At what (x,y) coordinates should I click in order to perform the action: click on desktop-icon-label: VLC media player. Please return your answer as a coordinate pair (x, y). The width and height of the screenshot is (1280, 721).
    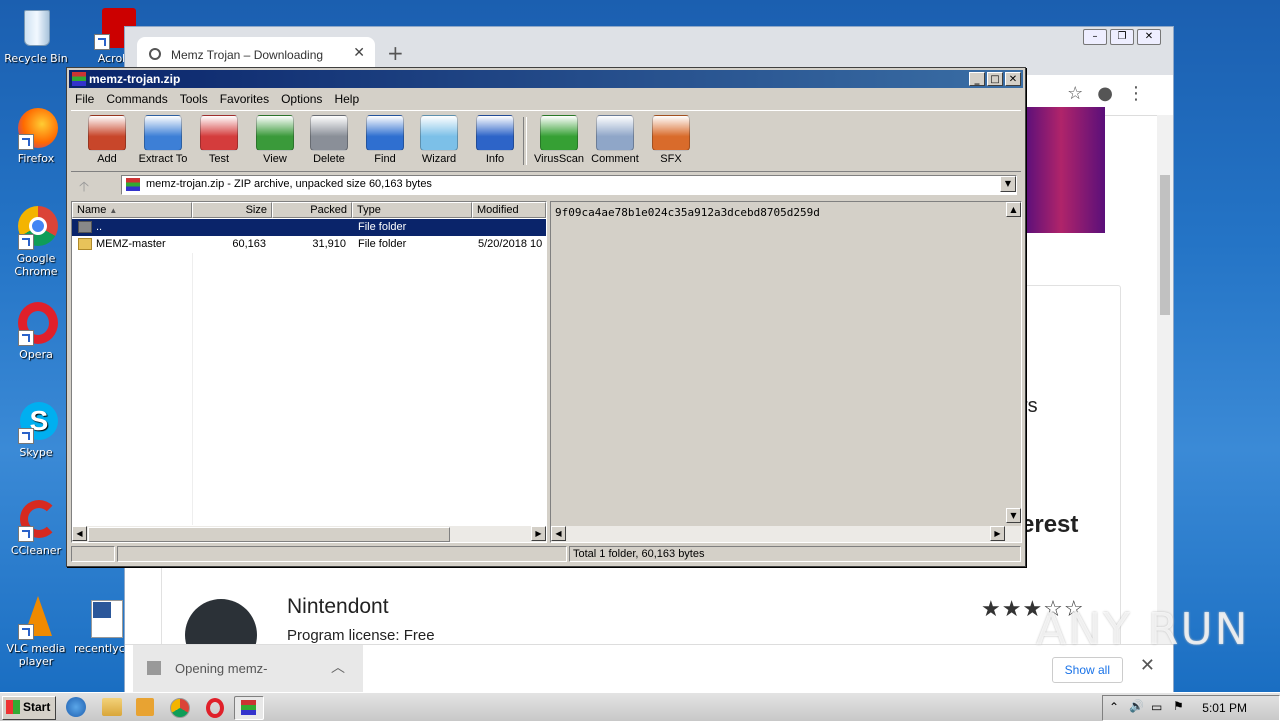
    Looking at the image, I should click on (36, 655).